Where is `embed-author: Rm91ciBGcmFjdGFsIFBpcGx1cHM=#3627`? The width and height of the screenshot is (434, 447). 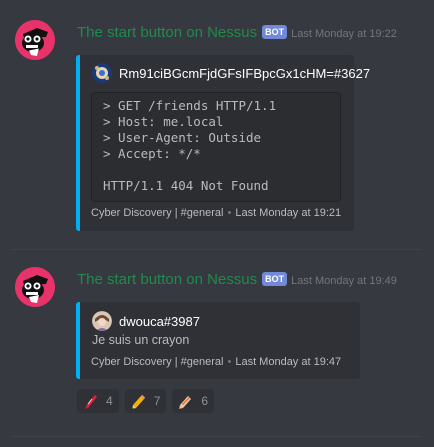 embed-author: Rm91ciBGcmFjdGFsIFBpcGx1cHM=#3627 is located at coordinates (231, 73).